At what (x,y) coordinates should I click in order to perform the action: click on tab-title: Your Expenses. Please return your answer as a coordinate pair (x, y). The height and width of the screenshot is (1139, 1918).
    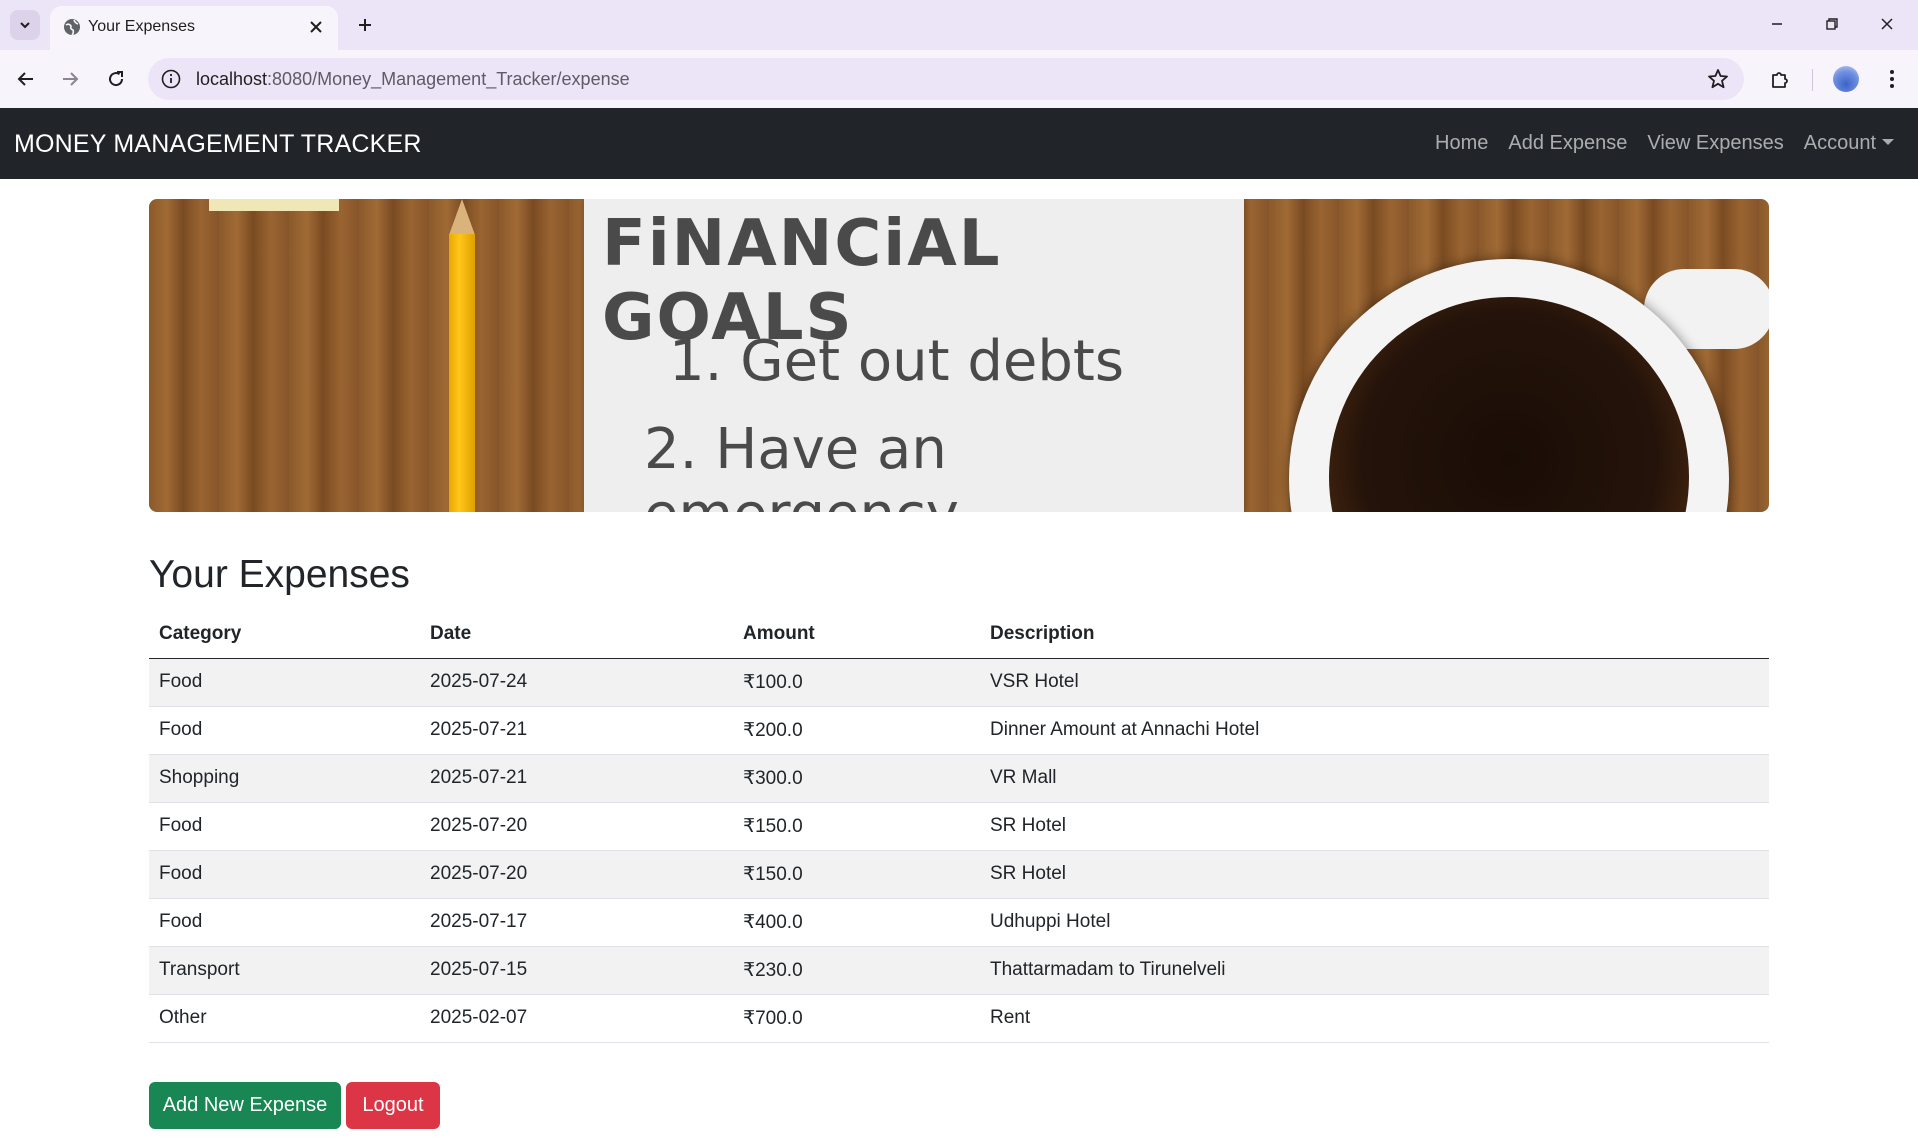
    Looking at the image, I should click on (142, 26).